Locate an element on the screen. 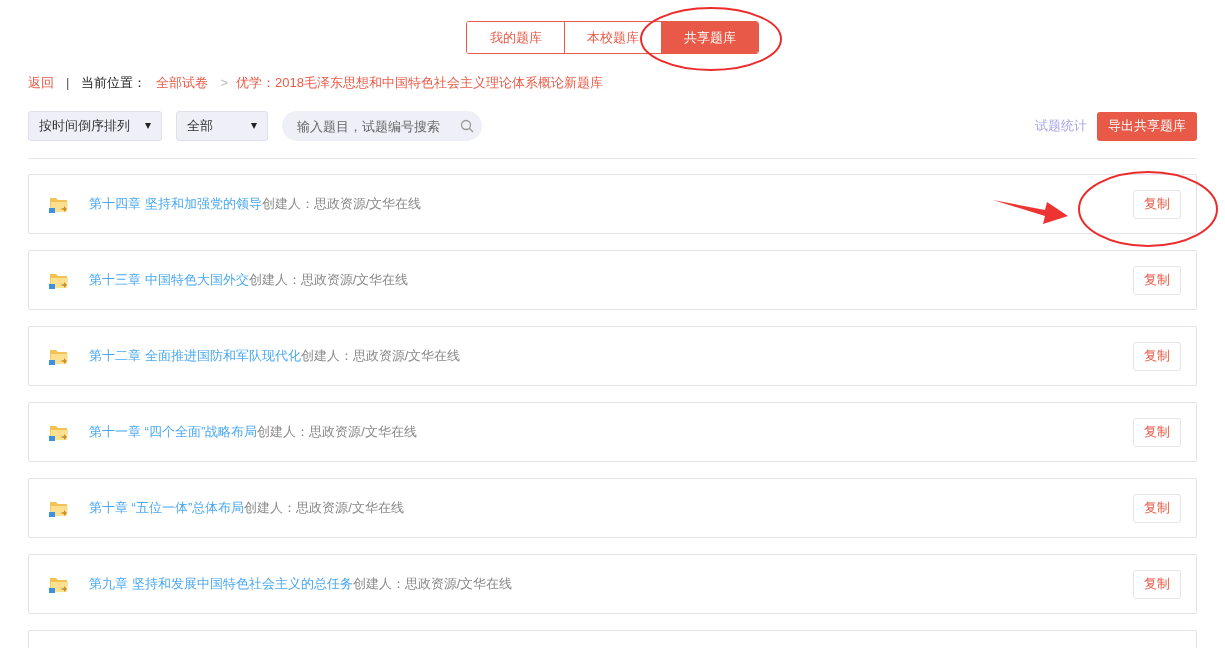  search-field: 输入题目，试题编号搜索 is located at coordinates (382, 126).